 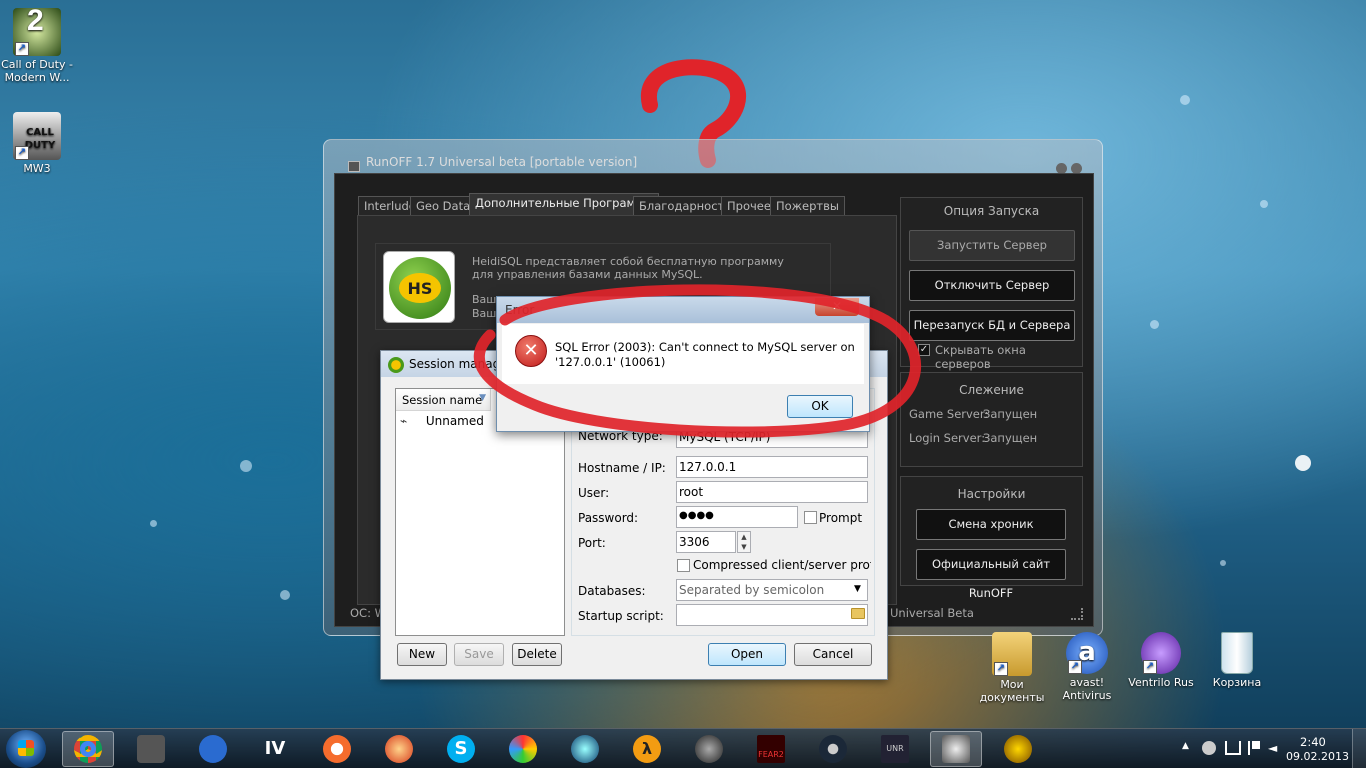 I want to click on gta-iv-icon: IV, so click(x=275, y=748).